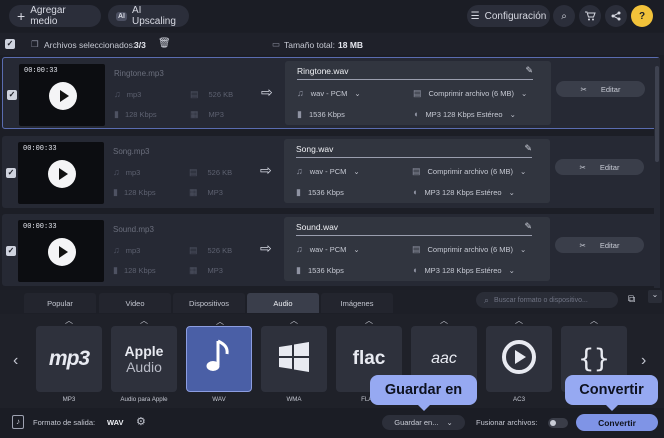  Describe the element at coordinates (135, 303) in the screenshot. I see `tab-video: Video` at that location.